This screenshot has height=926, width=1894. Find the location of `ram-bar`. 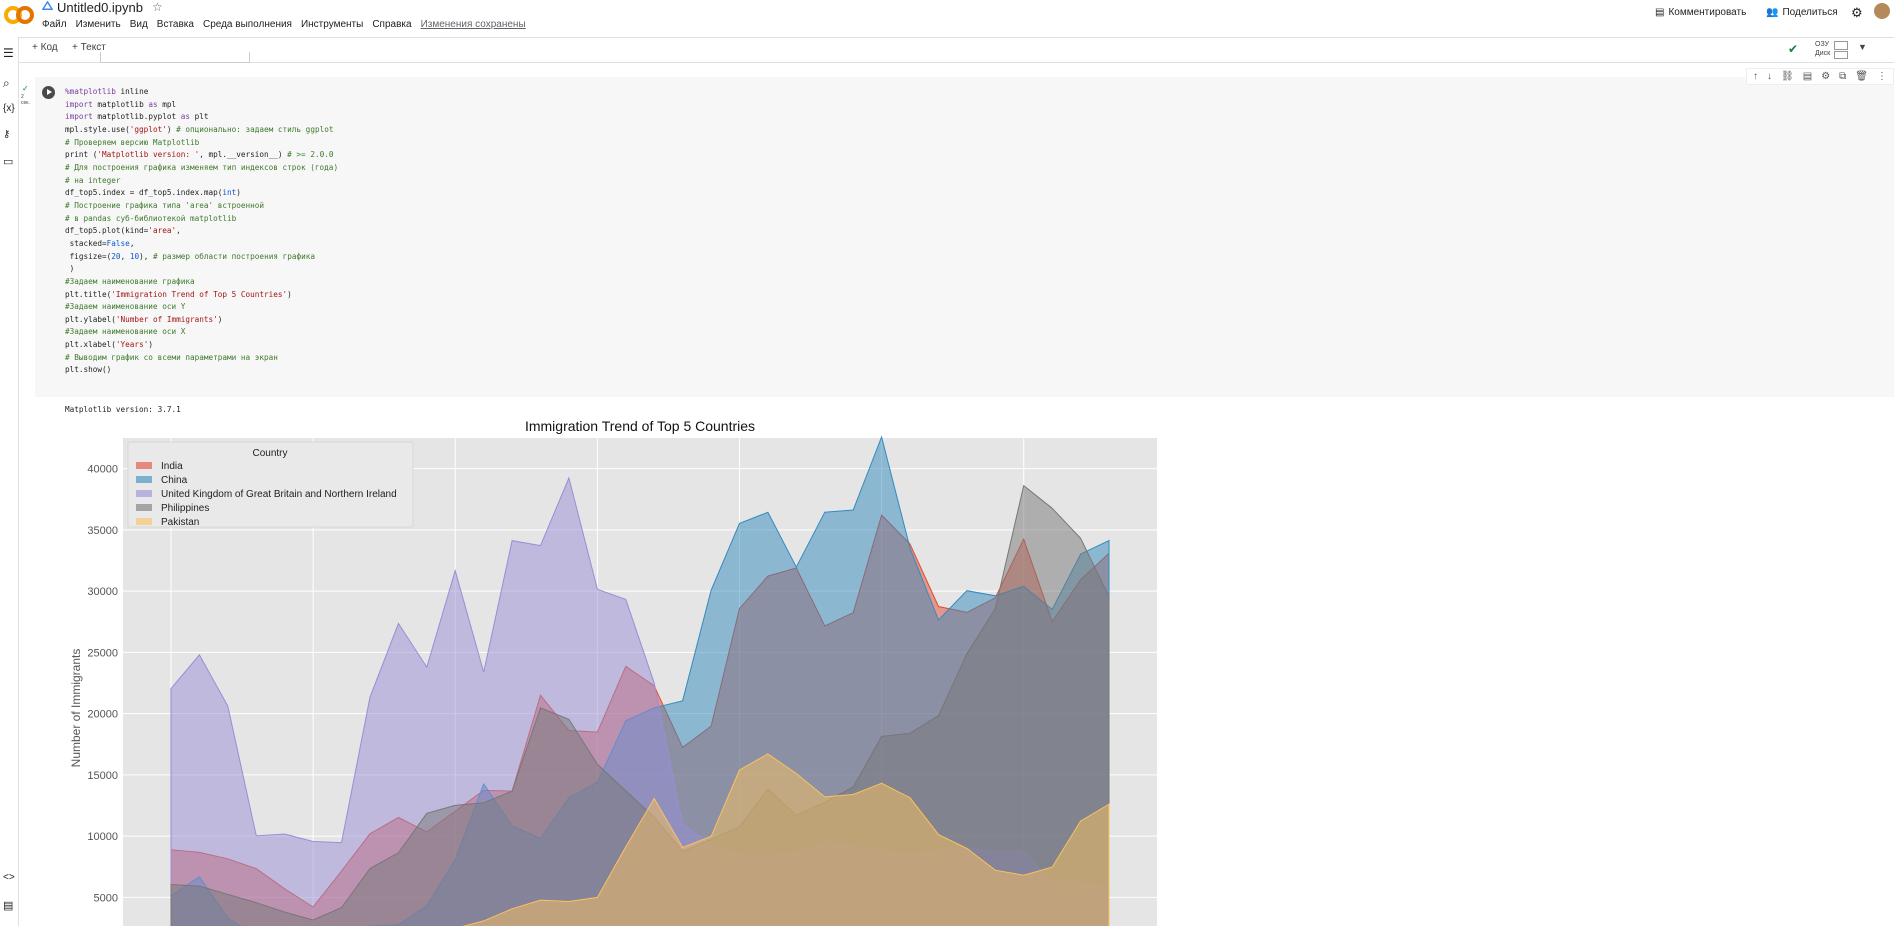

ram-bar is located at coordinates (1841, 45).